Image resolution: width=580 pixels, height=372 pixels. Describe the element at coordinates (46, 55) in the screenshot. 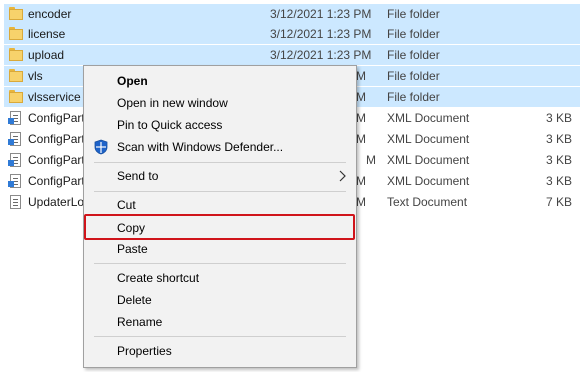

I see `file-name: upload` at that location.